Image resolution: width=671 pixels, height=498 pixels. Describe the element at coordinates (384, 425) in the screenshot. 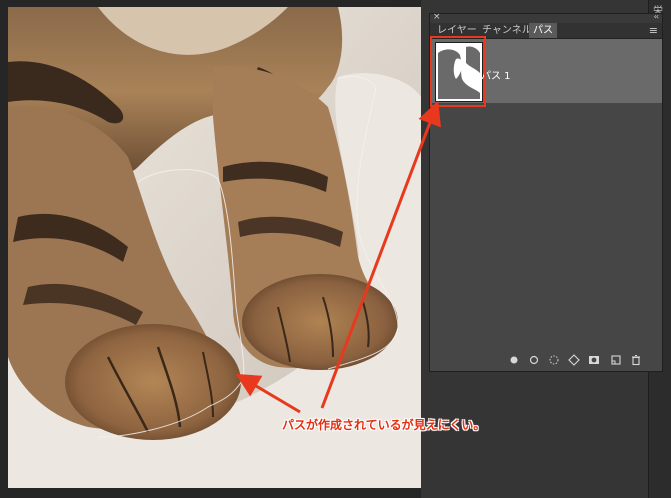

I see `annotation-callout-text: パスが作成されているが見えにくい。` at that location.